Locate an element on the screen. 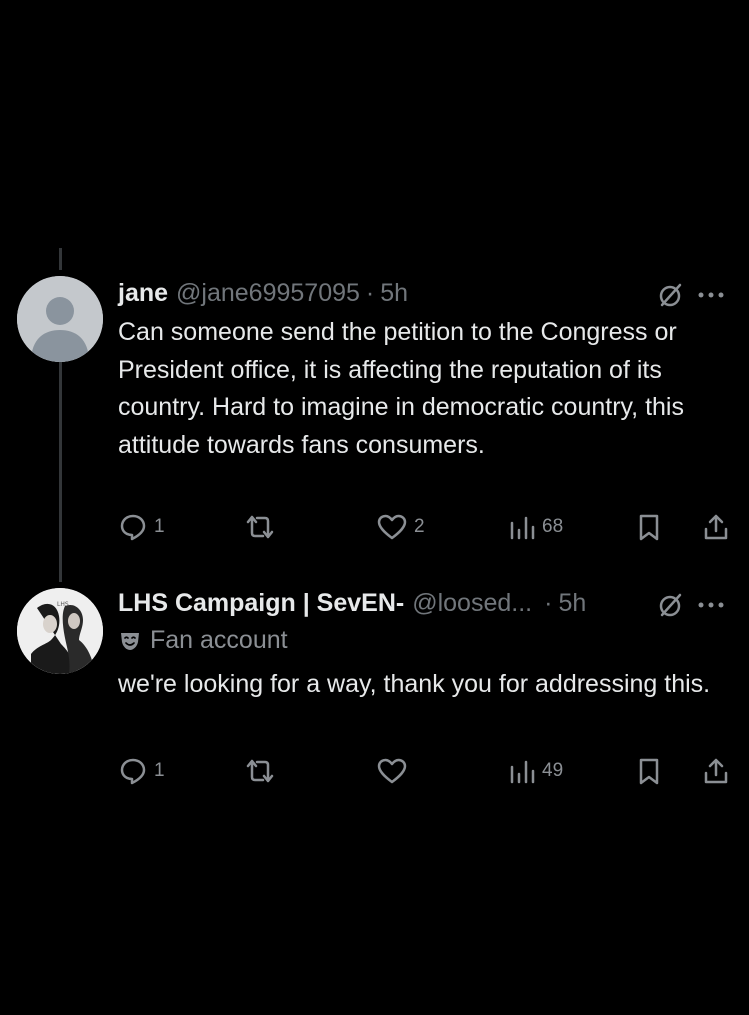  default-avatar-icon is located at coordinates (60, 319).